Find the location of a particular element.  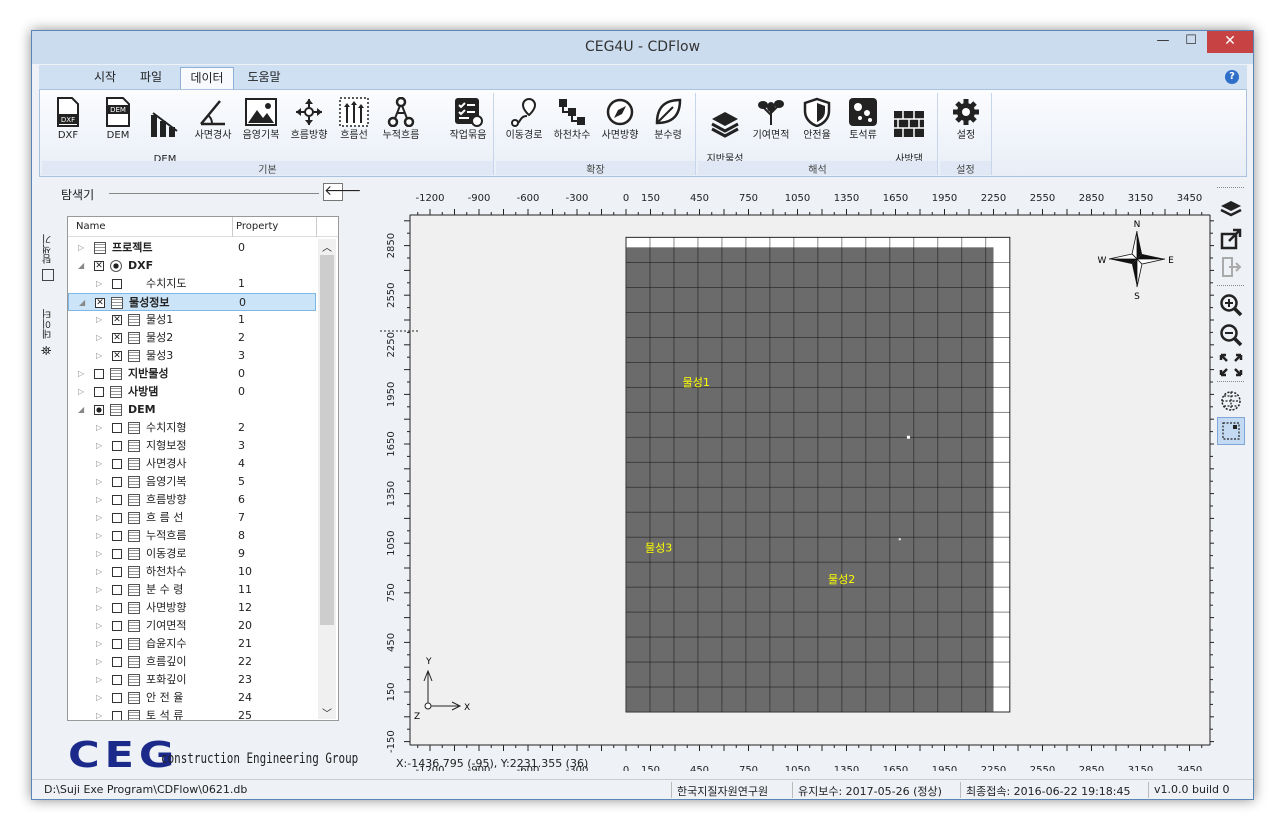

tree-row: ▷ 분 수 령 11 is located at coordinates (192, 590).